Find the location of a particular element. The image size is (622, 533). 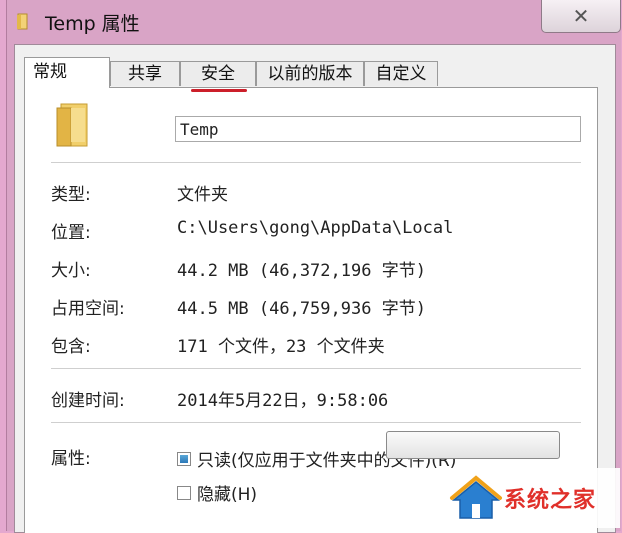

tab-security: 安全 is located at coordinates (218, 73).